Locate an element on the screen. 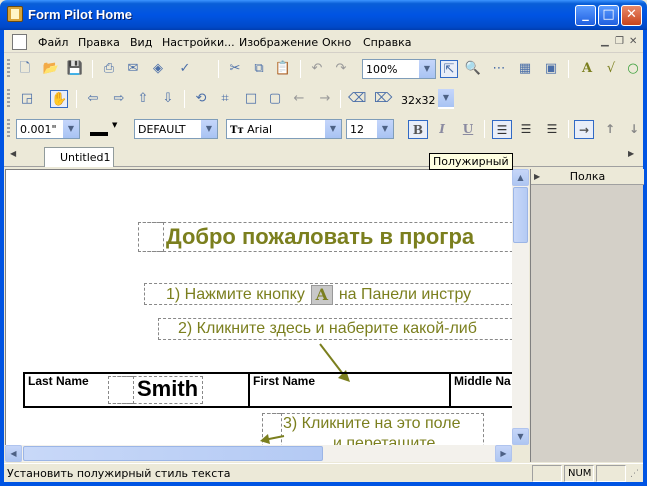  step3-text-line1: 3) Кликните на это поле is located at coordinates (372, 423).